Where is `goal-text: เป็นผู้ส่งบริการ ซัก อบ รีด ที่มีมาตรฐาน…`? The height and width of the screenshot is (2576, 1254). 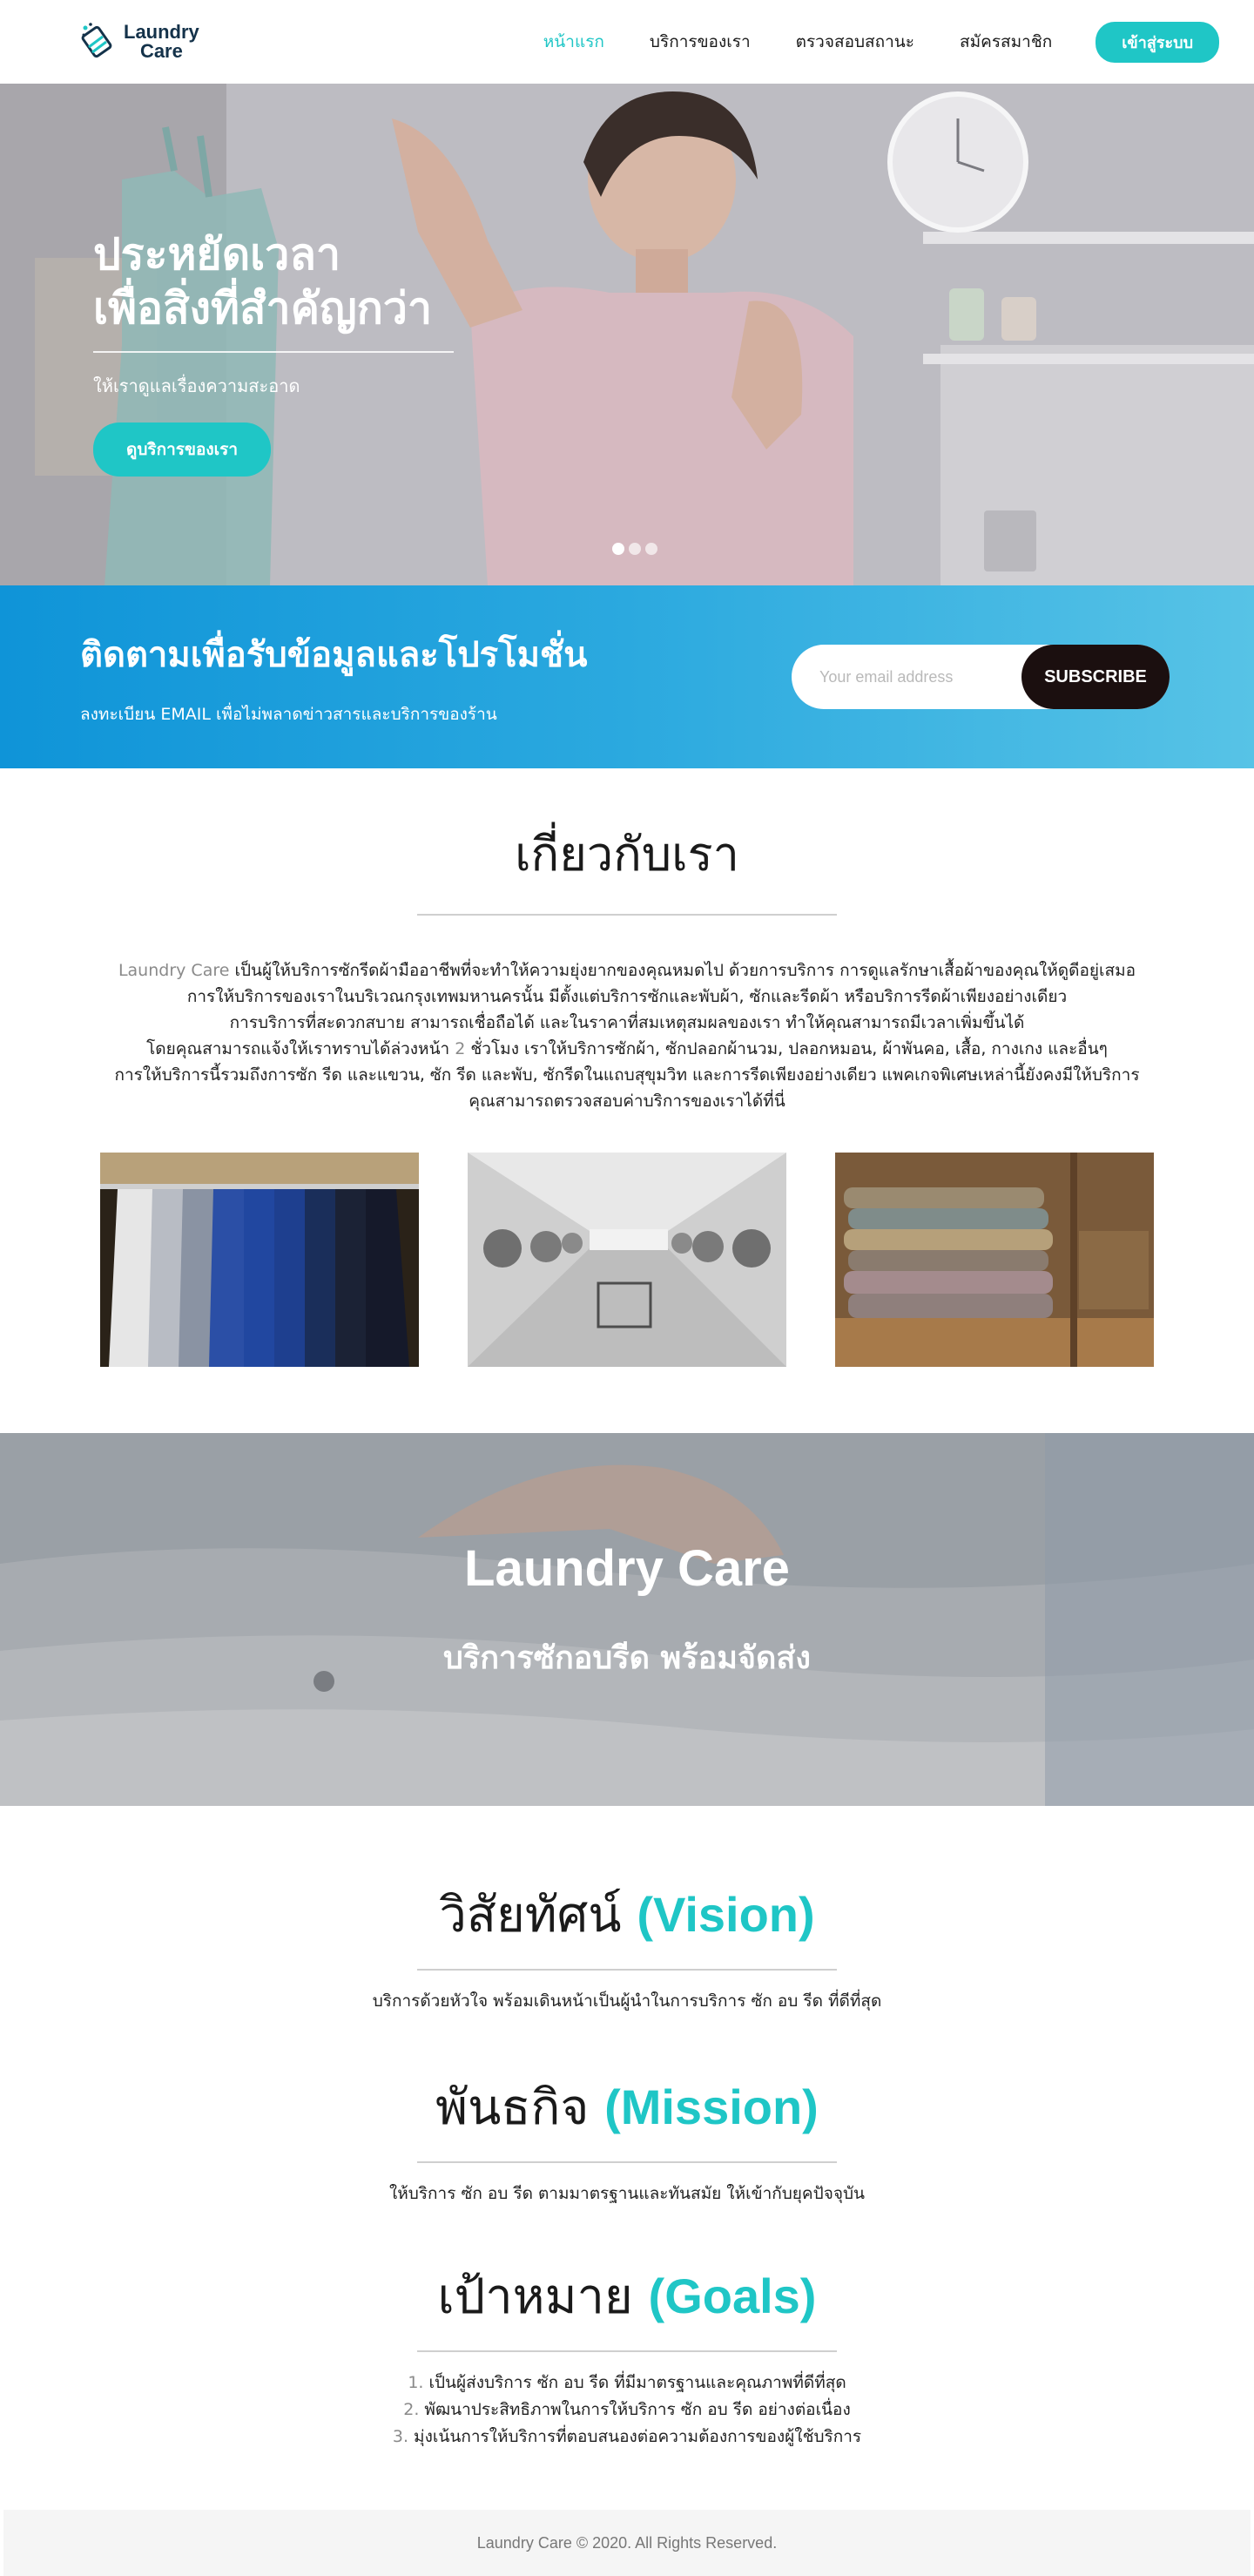 goal-text: เป็นผู้ส่งบริการ ซัก อบ รีด ที่มีมาตรฐาน… is located at coordinates (634, 2382).